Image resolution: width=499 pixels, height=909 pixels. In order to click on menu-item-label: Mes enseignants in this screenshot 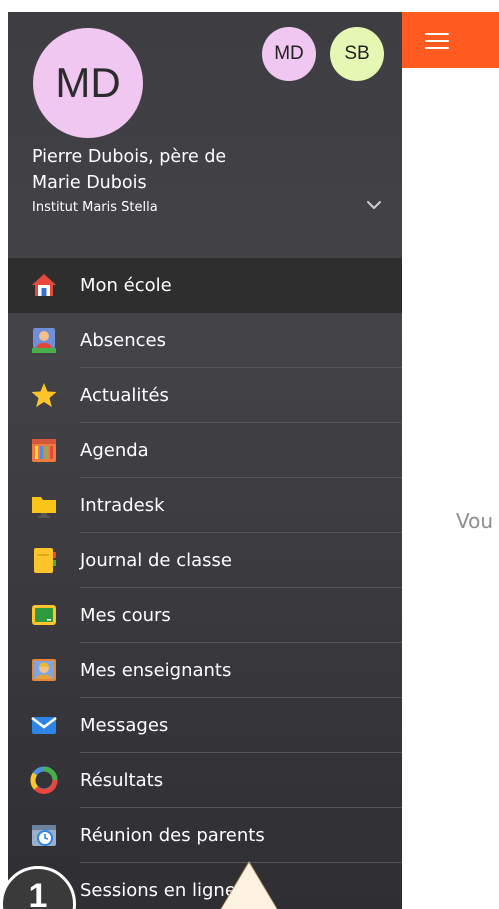, I will do `click(156, 670)`.